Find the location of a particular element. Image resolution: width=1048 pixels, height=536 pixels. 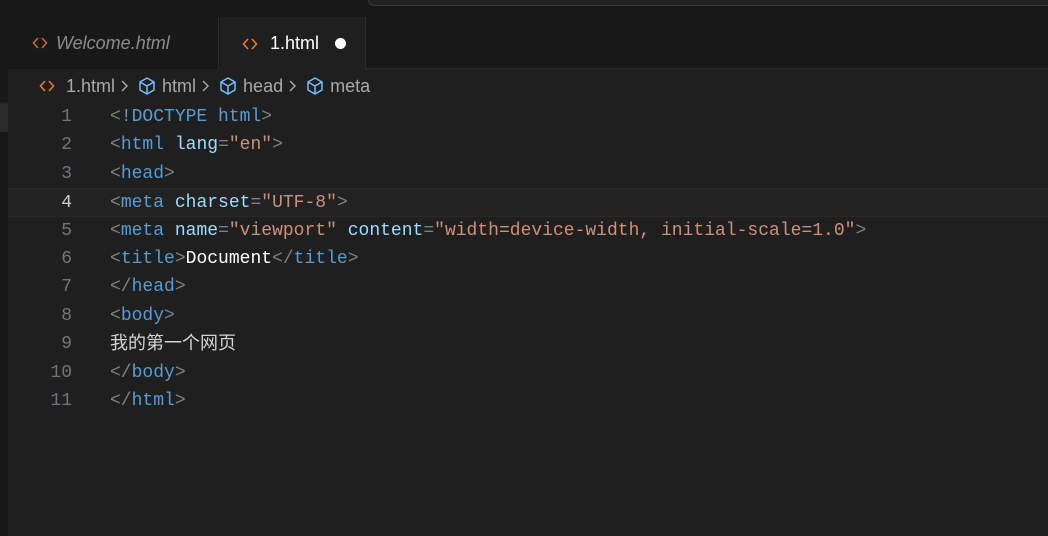

tab-1-html: 1.html is located at coordinates (293, 43).